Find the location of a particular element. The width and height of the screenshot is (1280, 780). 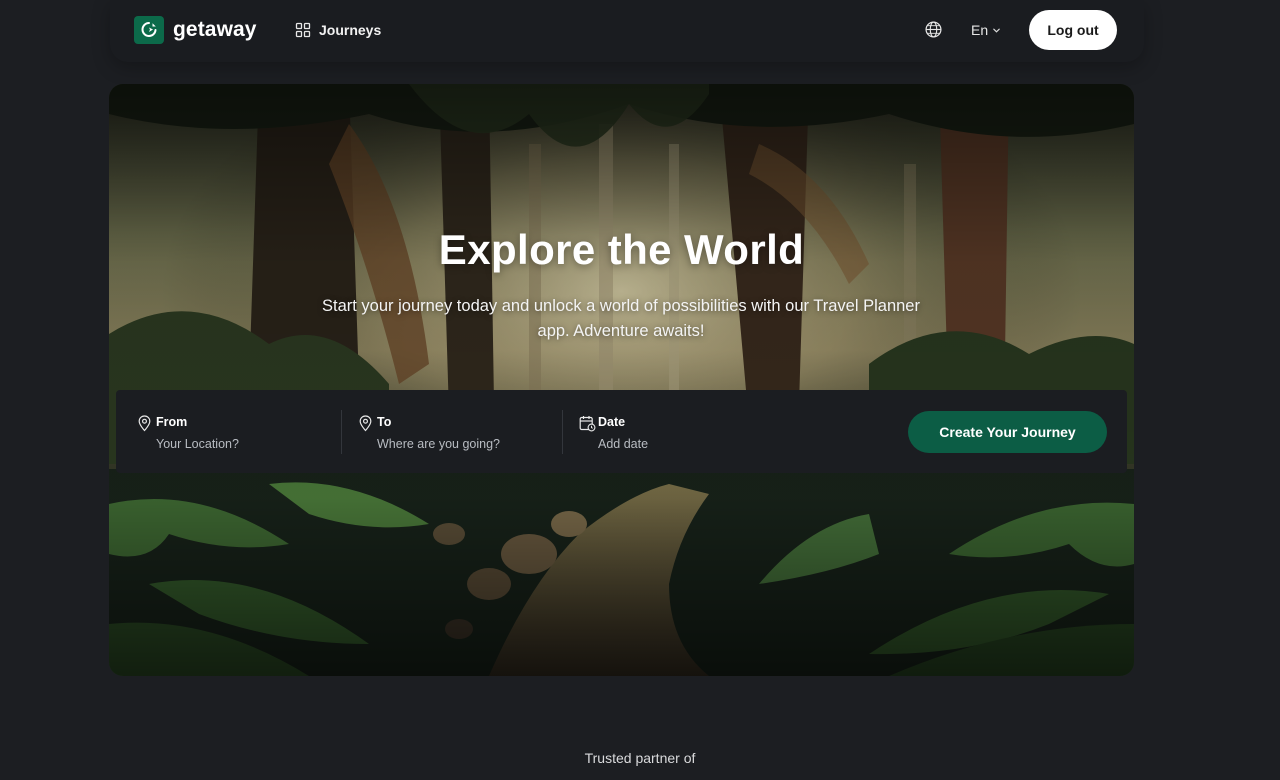

trusted-partner-caption: Trusted partner of is located at coordinates (640, 758).